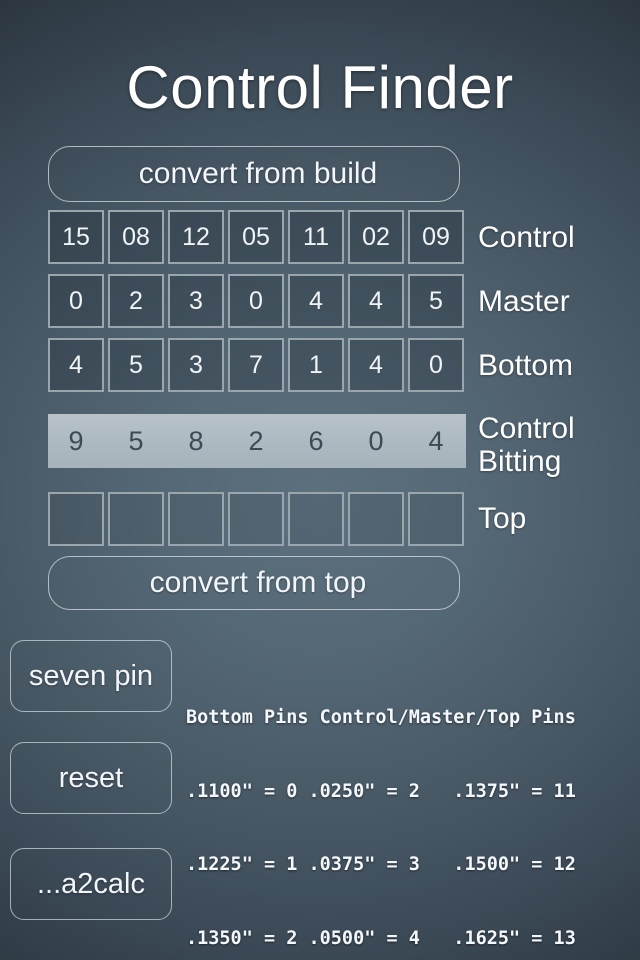 The height and width of the screenshot is (960, 640). What do you see at coordinates (436, 301) in the screenshot?
I see `master-cell-7: 5` at bounding box center [436, 301].